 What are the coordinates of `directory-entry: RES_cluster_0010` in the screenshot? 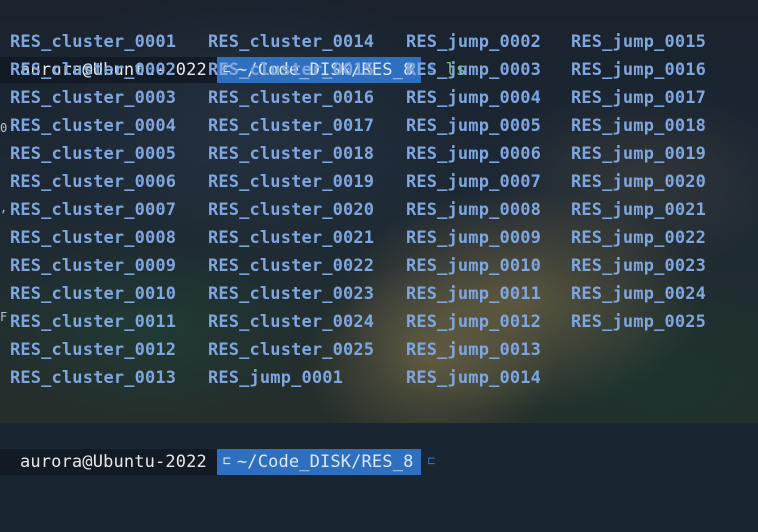 It's located at (93, 294).